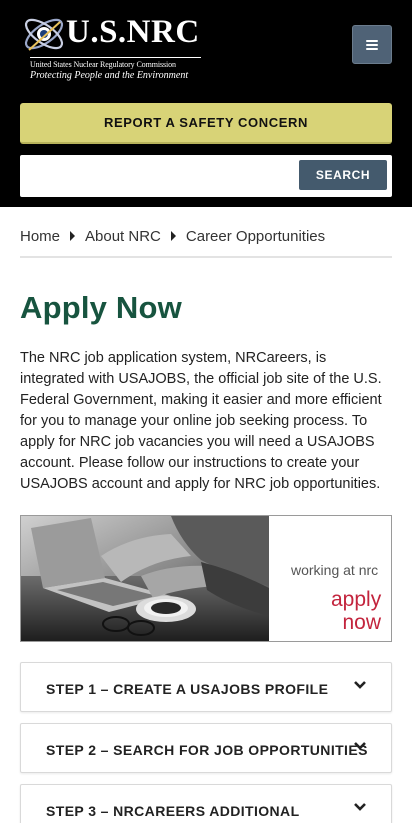 This screenshot has height=823, width=412. Describe the element at coordinates (133, 32) in the screenshot. I see `logo-title: U.S.NRC` at that location.